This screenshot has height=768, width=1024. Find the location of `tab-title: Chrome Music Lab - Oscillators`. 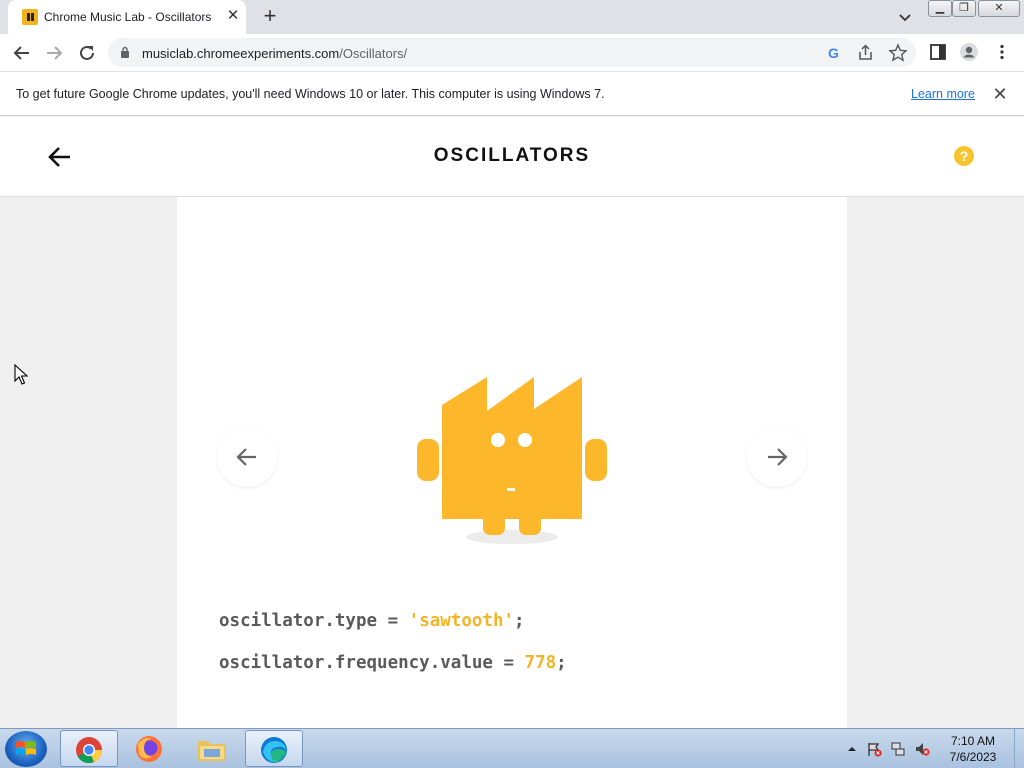

tab-title: Chrome Music Lab - Oscillators is located at coordinates (128, 17).